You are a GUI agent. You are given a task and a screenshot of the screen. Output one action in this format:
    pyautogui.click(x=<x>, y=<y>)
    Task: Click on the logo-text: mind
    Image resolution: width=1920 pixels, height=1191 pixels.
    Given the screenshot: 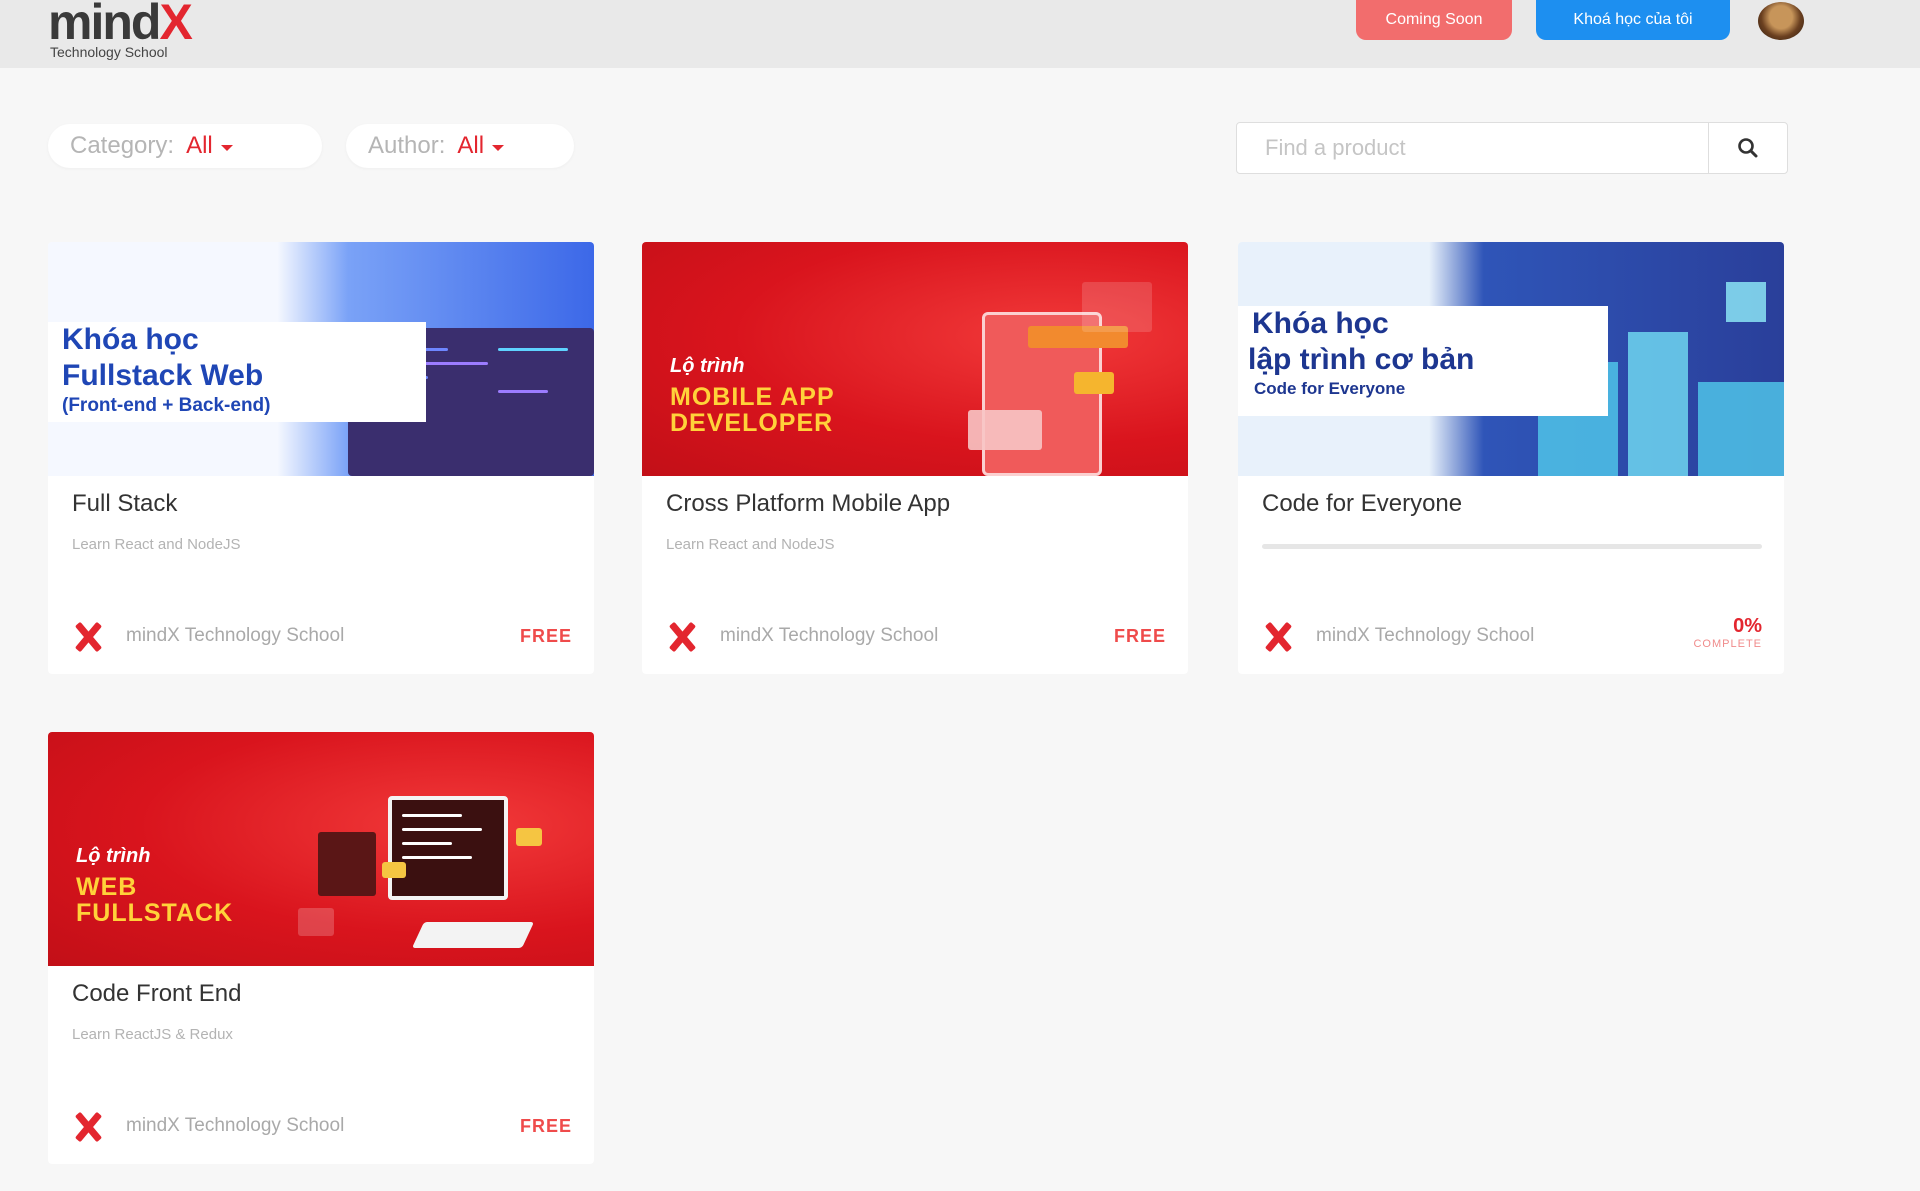 What is the action you would take?
    pyautogui.click(x=104, y=25)
    